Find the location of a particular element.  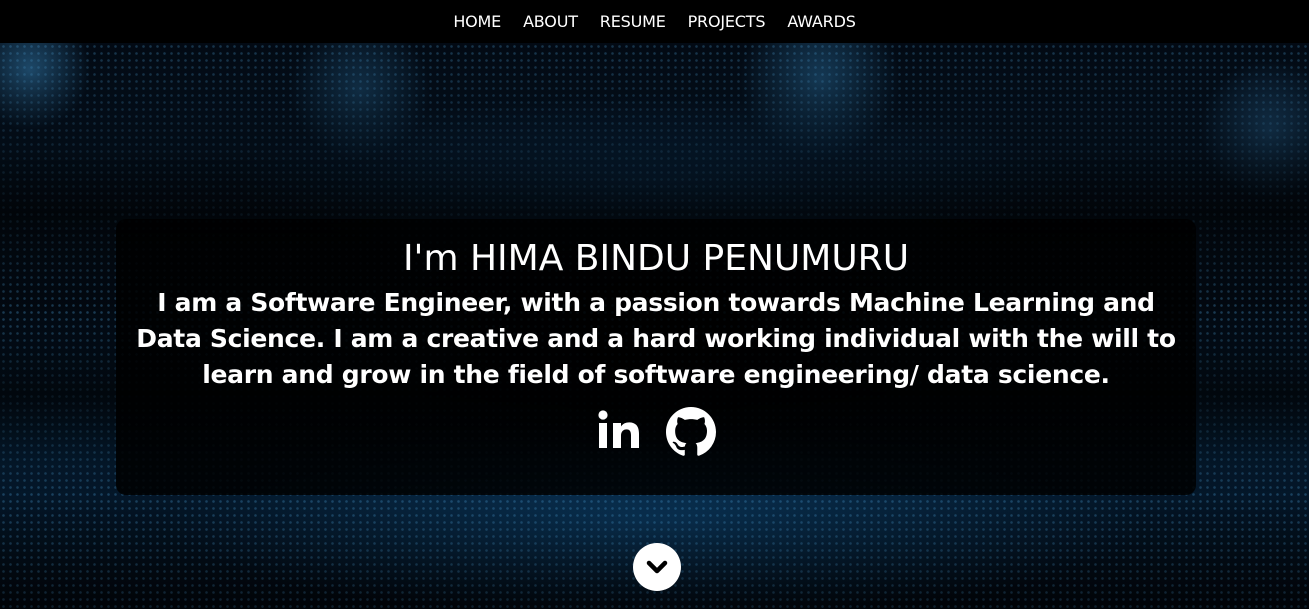

nav-awards: AWARDS is located at coordinates (821, 21).